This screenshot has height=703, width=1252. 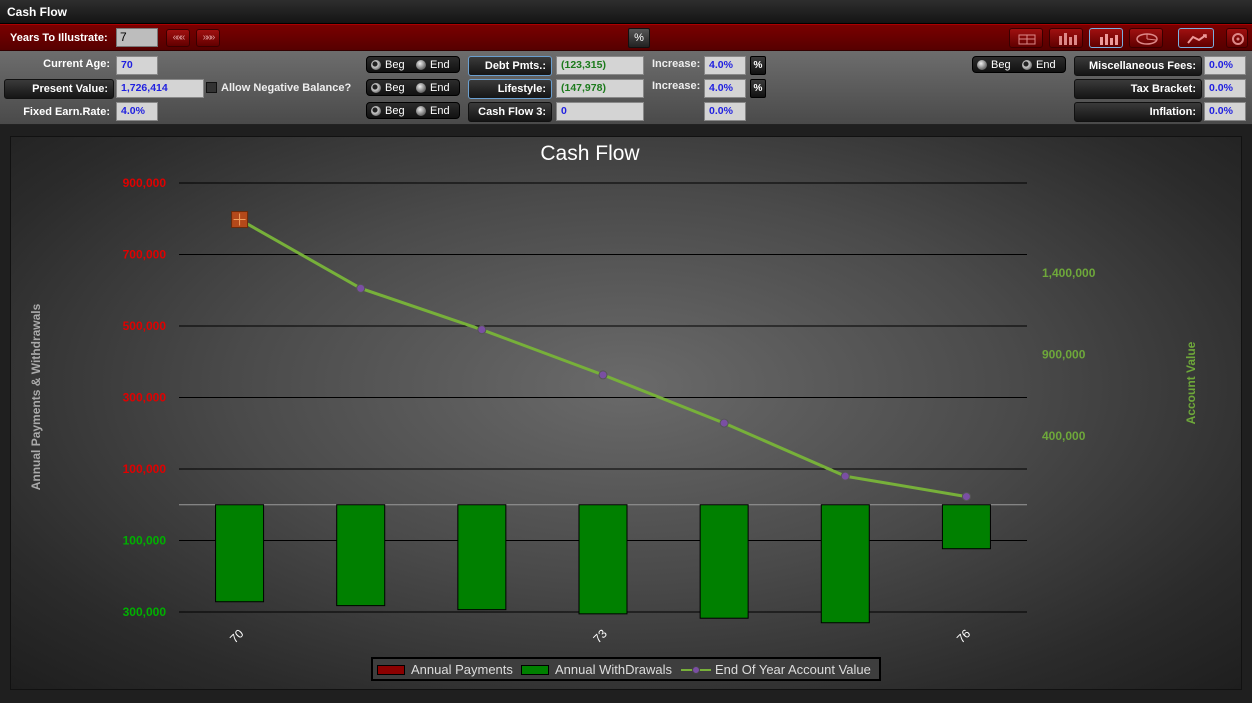 What do you see at coordinates (510, 112) in the screenshot?
I see `cash-flow-3-button: Cash Flow 3:` at bounding box center [510, 112].